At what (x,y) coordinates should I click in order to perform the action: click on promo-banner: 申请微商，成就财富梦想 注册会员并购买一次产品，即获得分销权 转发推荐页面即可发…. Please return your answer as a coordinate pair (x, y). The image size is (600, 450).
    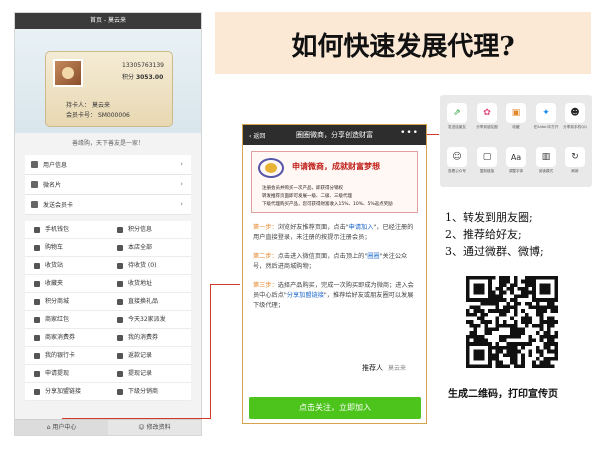
    Looking at the image, I should click on (334, 182).